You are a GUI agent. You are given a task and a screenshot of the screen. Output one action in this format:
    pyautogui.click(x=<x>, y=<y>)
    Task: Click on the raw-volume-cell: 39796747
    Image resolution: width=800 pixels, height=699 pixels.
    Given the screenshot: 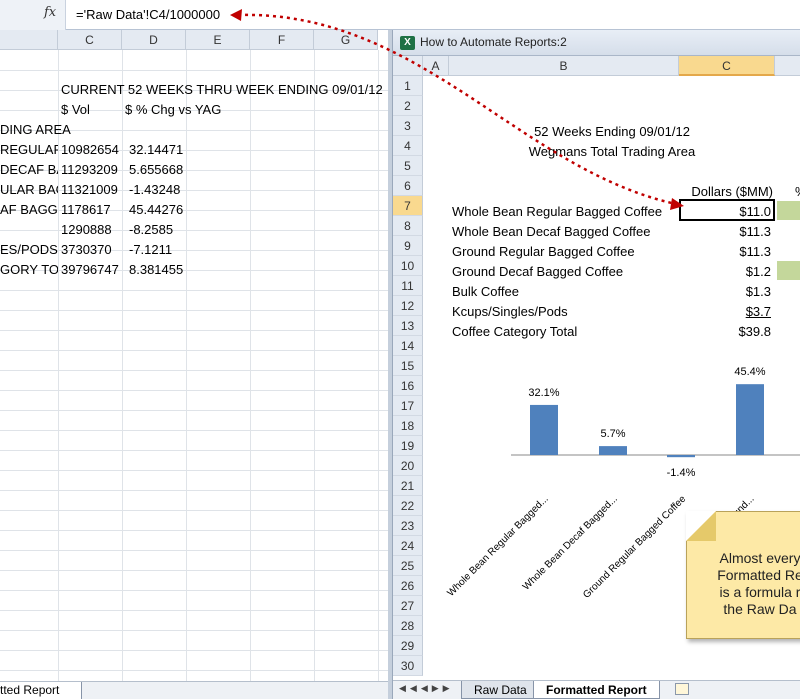 What is the action you would take?
    pyautogui.click(x=90, y=270)
    